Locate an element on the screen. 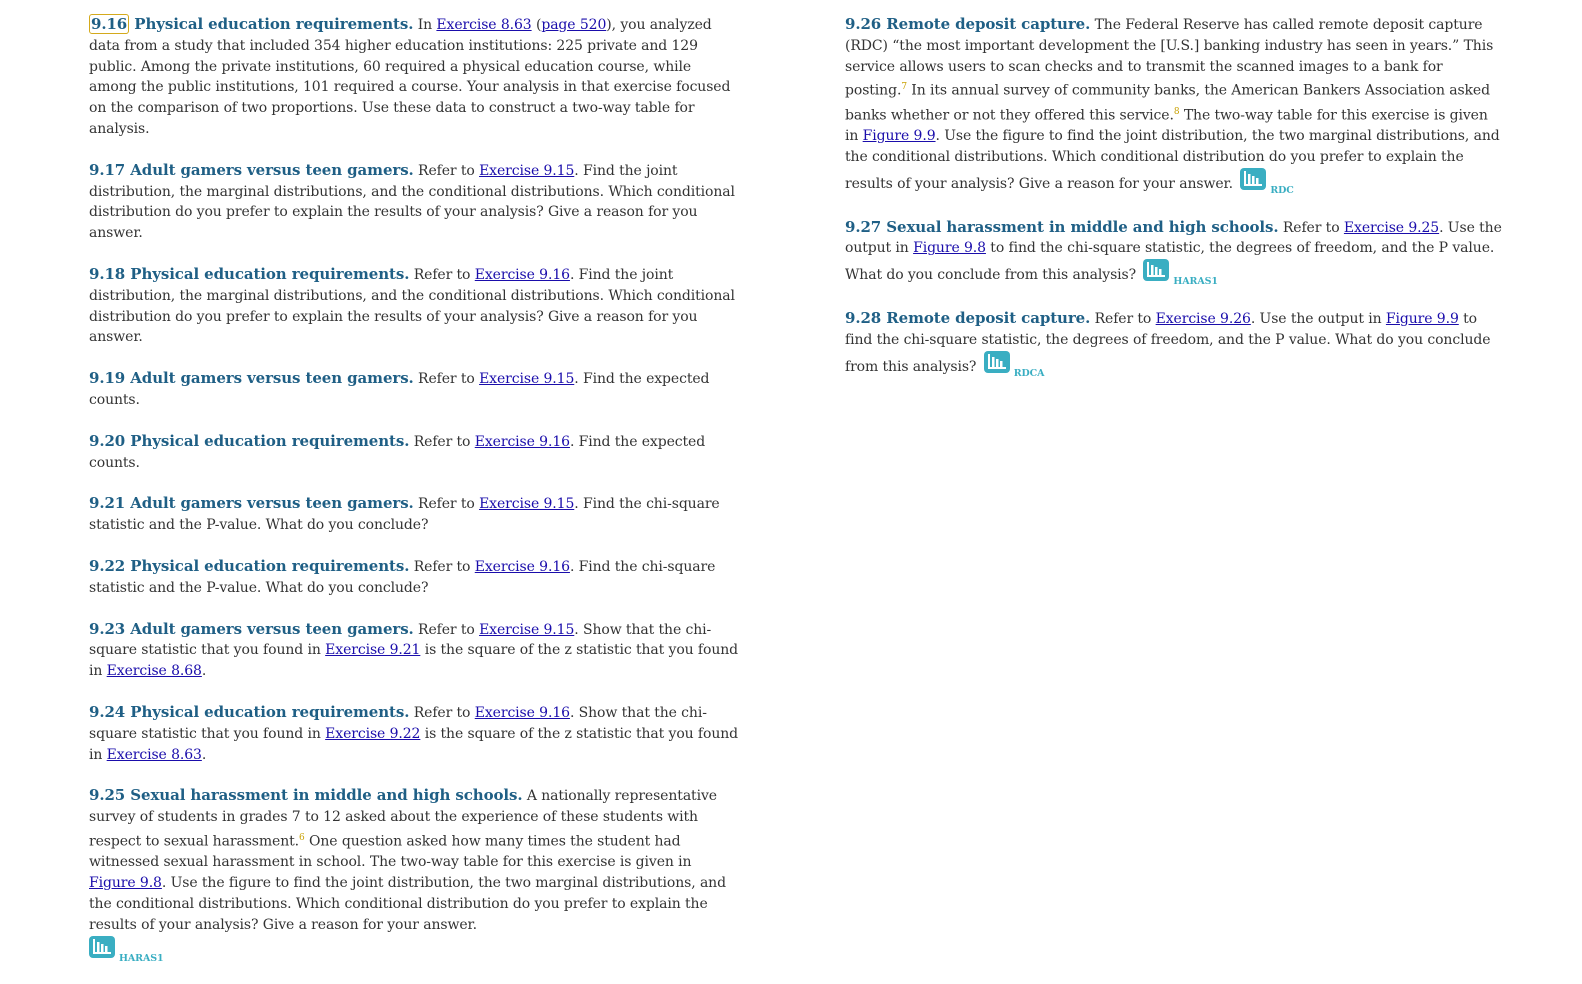  exercise-number: 9.21 is located at coordinates (107, 503).